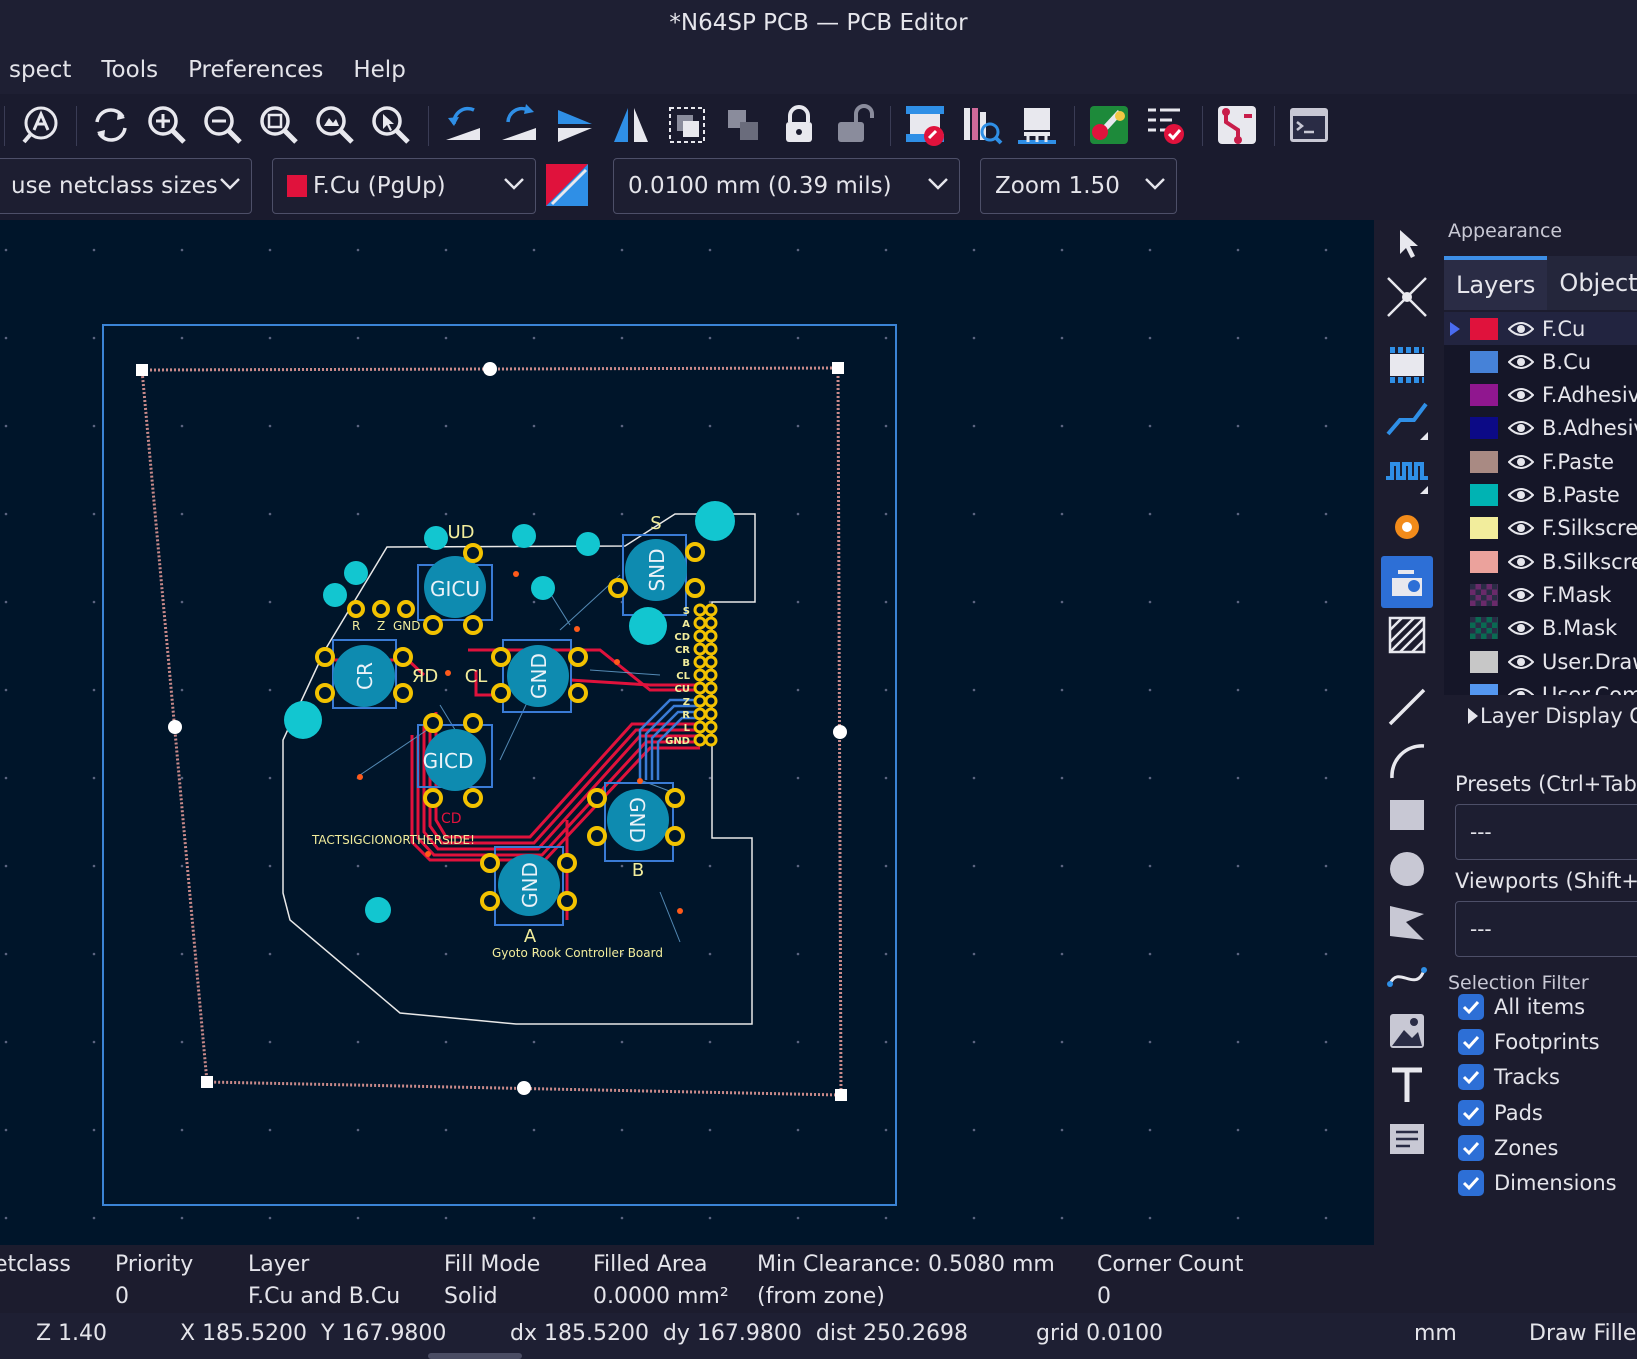 The height and width of the screenshot is (1359, 1637). I want to click on ungroup-icon, so click(743, 125).